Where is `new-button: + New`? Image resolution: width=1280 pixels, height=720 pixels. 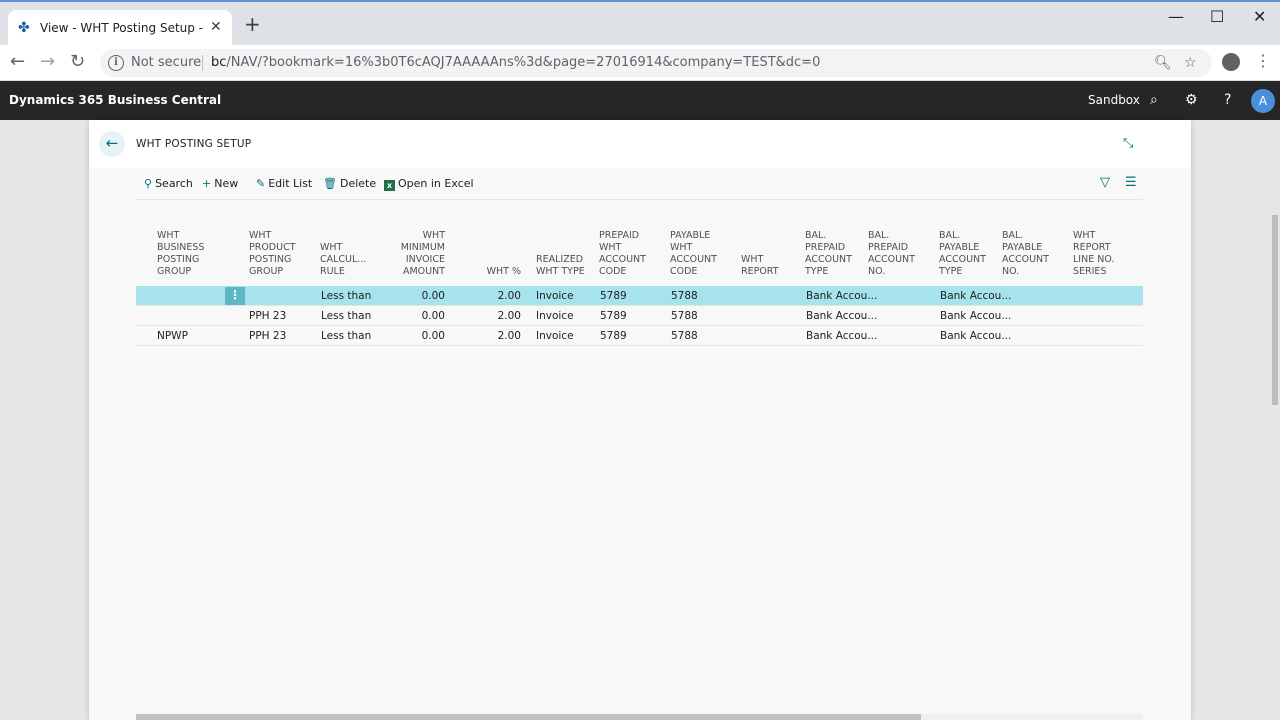 new-button: + New is located at coordinates (220, 184).